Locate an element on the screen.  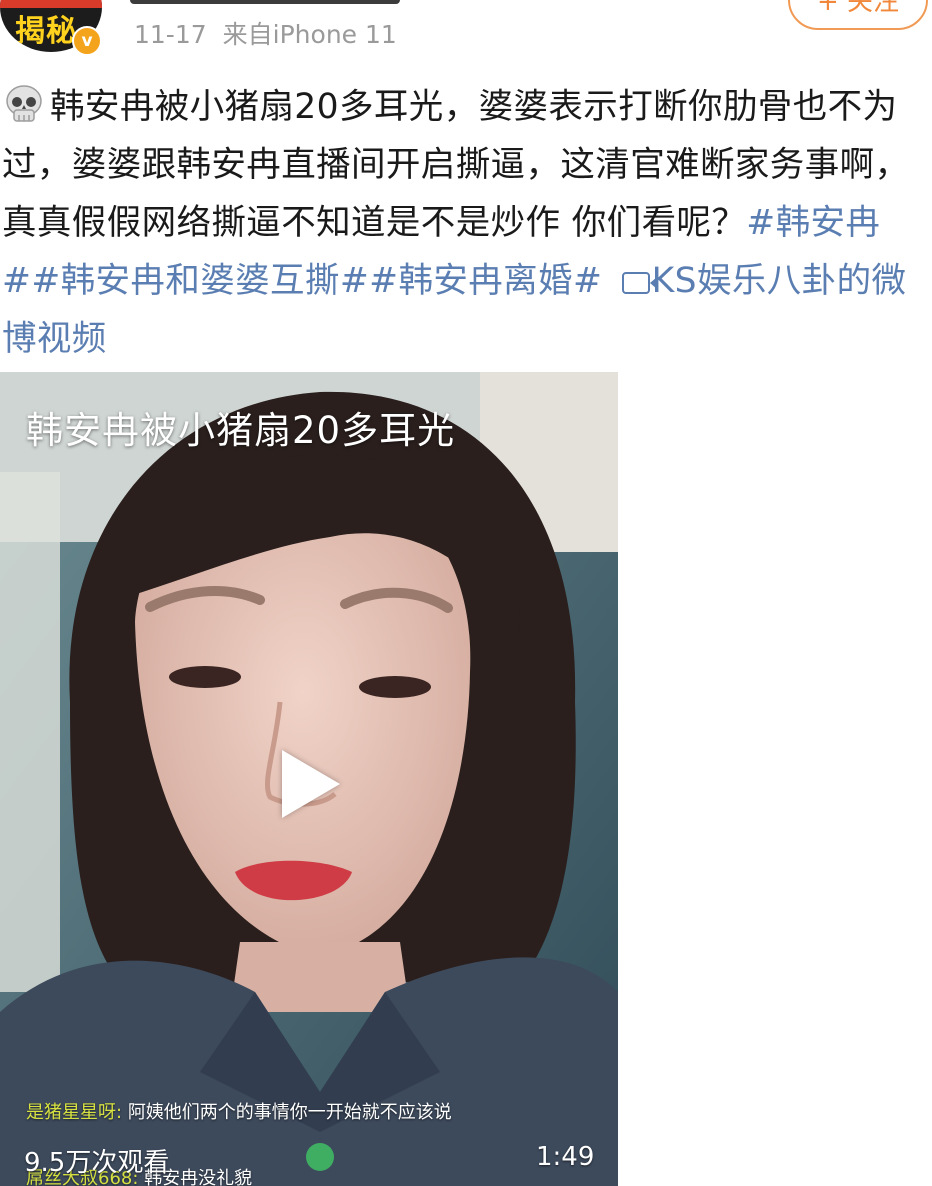
username is located at coordinates (265, 2).